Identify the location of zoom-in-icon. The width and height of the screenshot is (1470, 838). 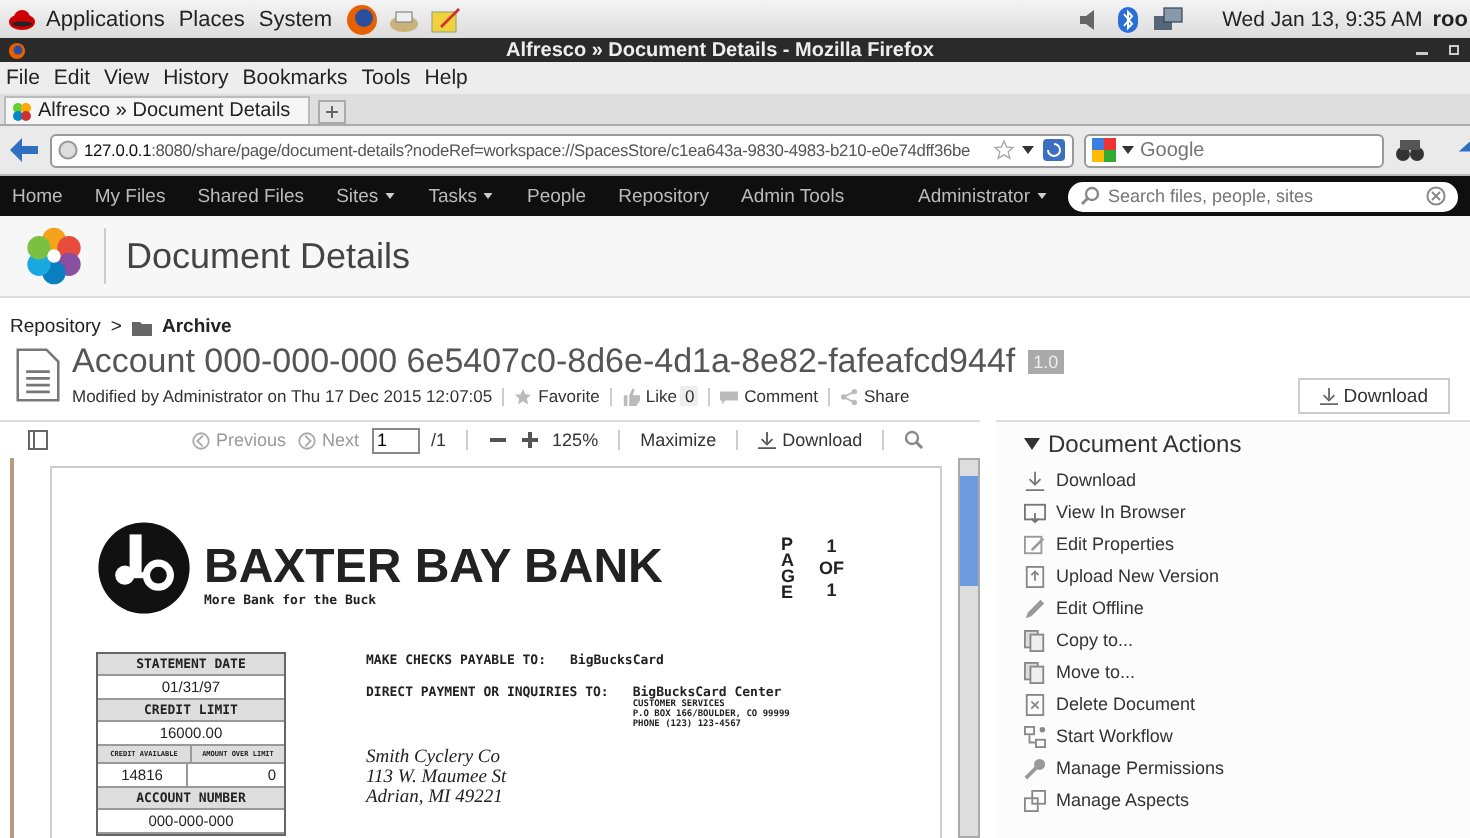
(530, 440).